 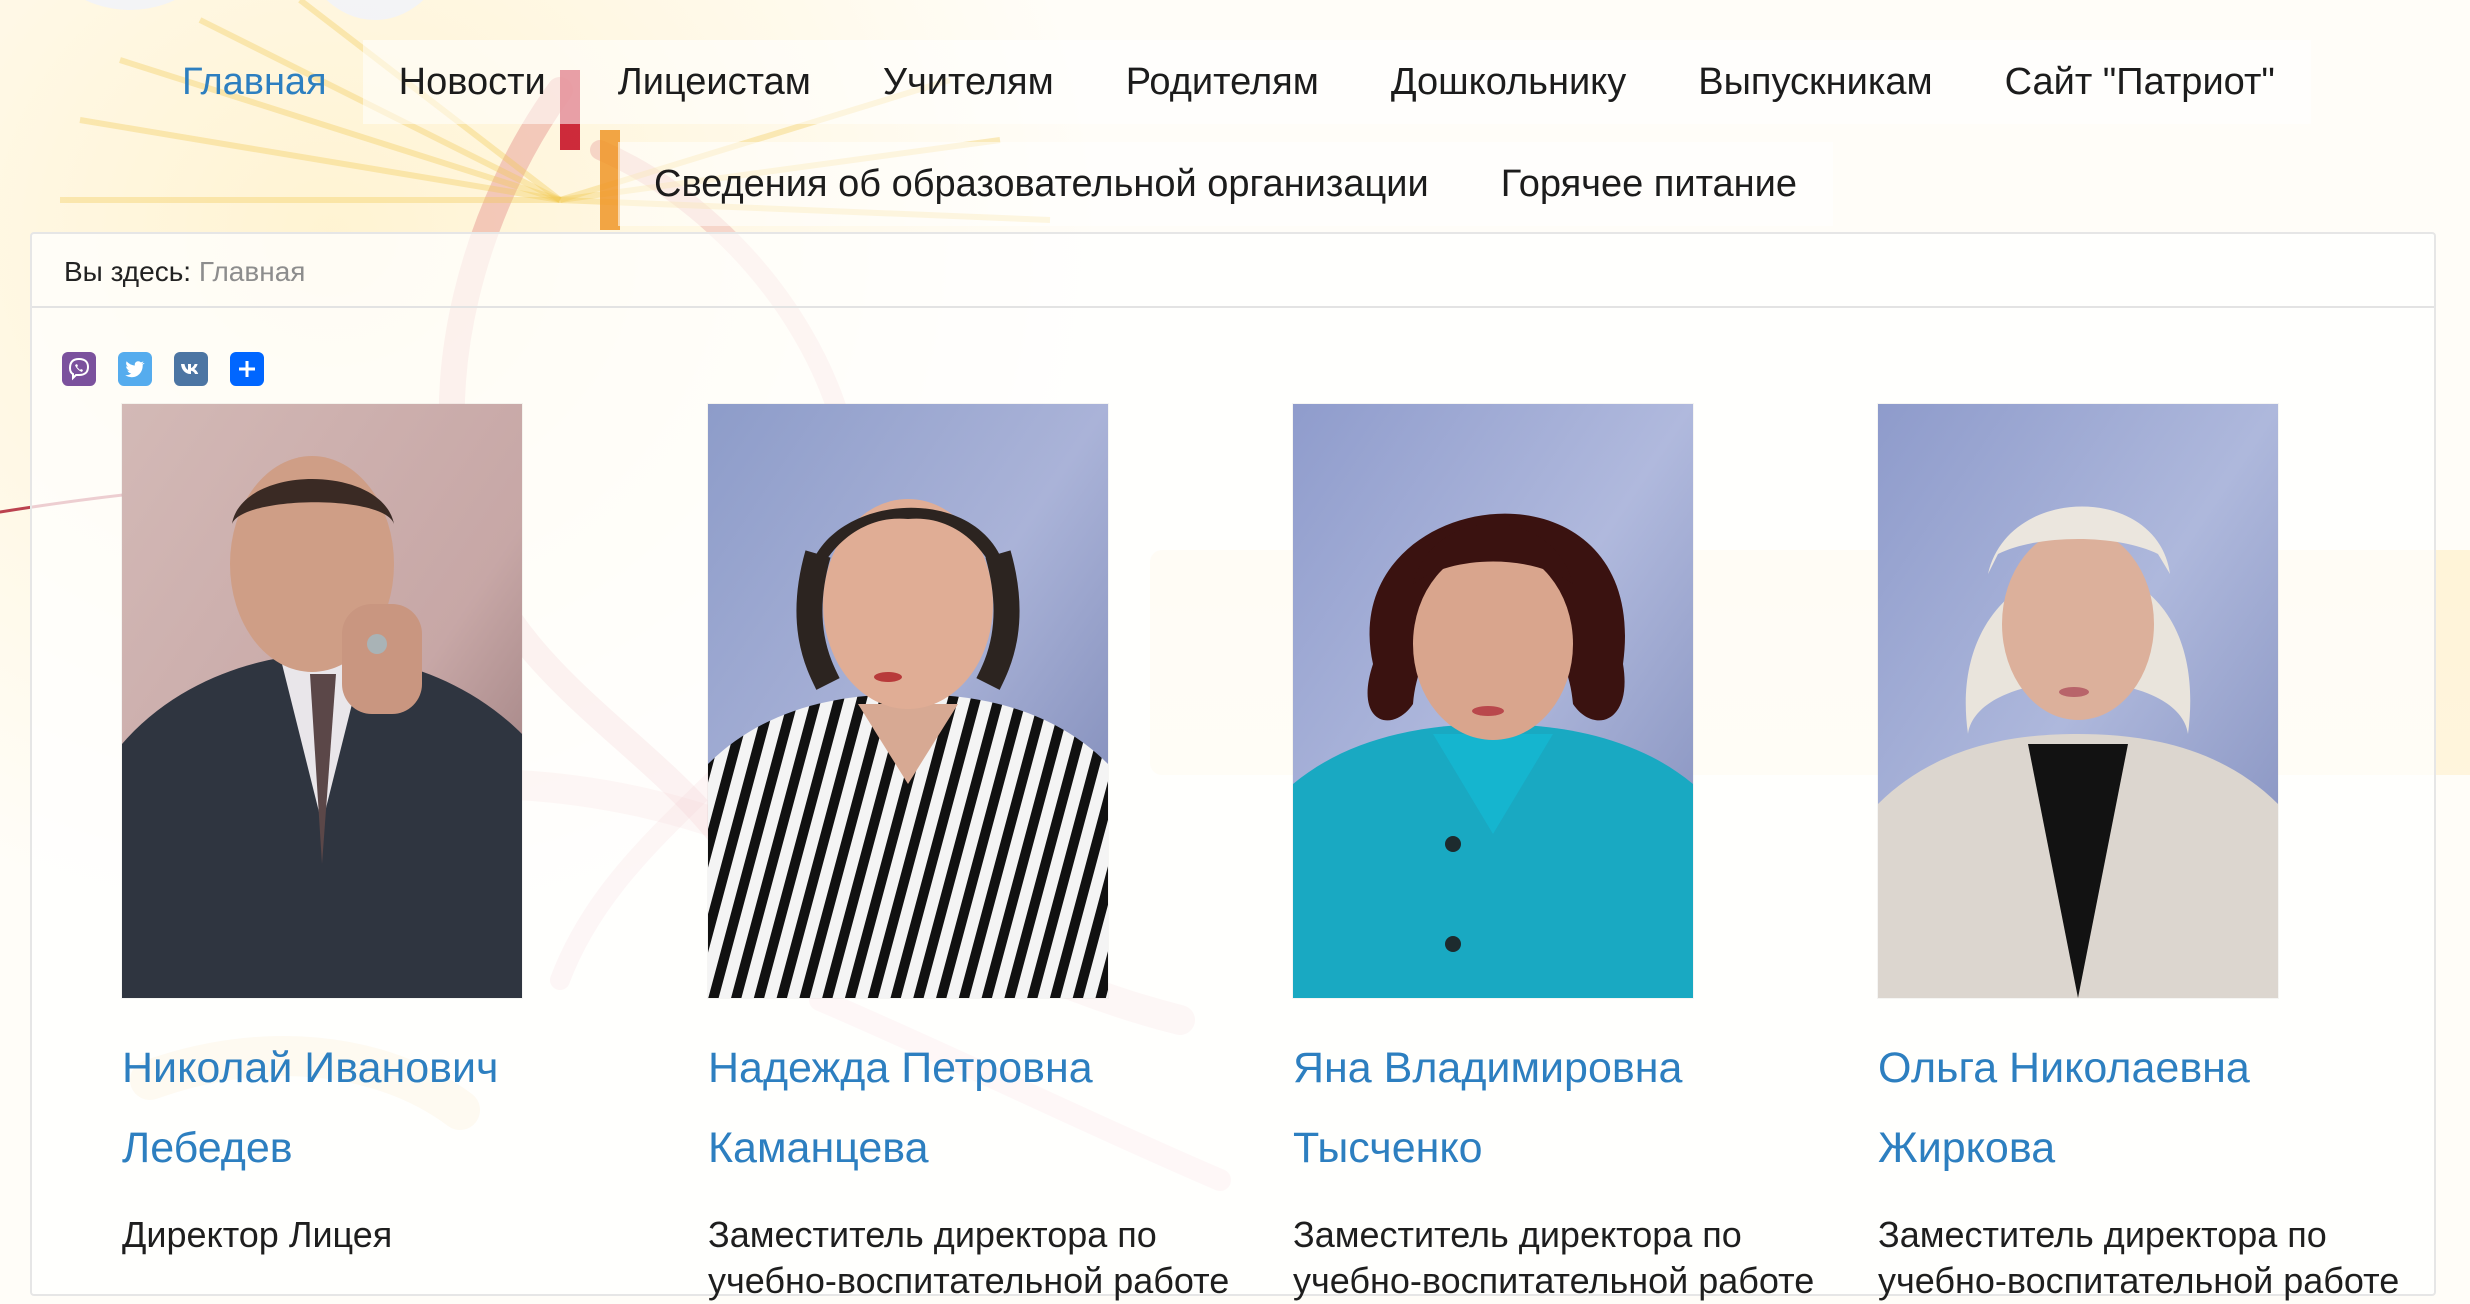 I want to click on staff-first-names: Яна Владимировна, so click(x=1488, y=1068).